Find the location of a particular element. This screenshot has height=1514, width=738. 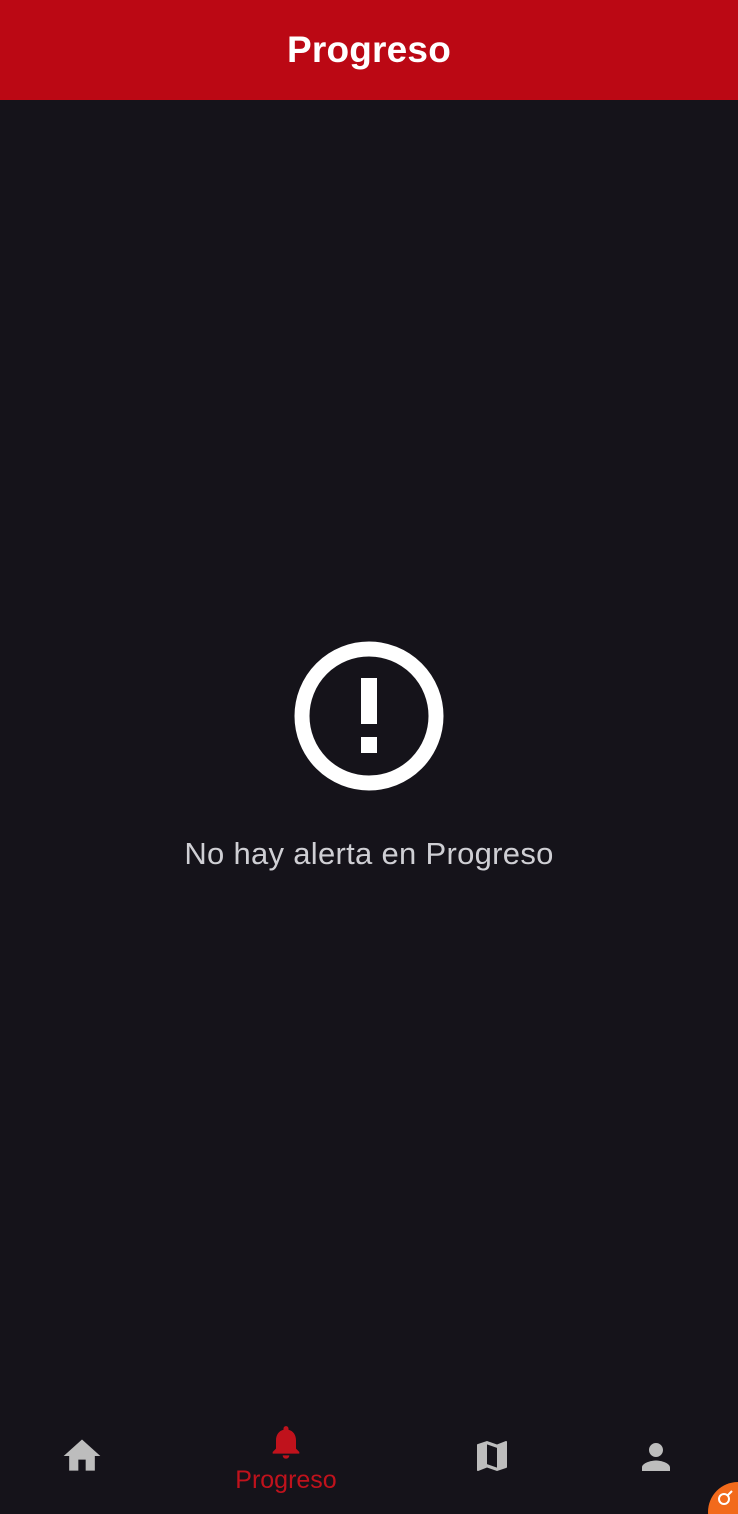

nav-item-profile is located at coordinates (656, 1462).